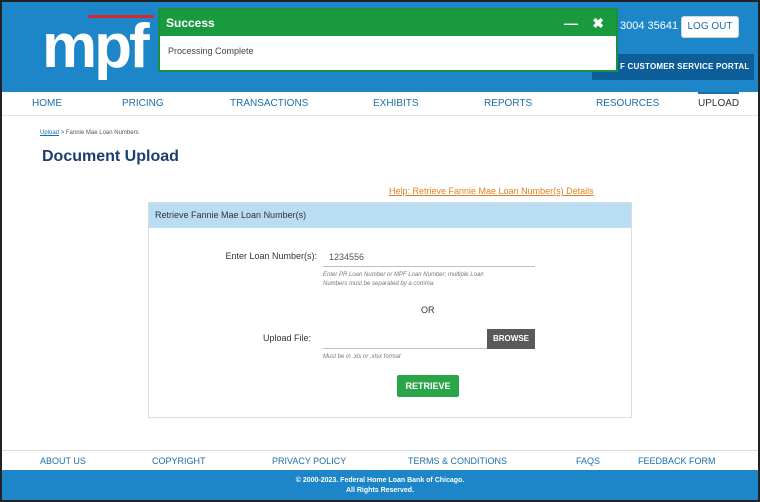  I want to click on retrieve-button: RETRIEVE, so click(428, 386).